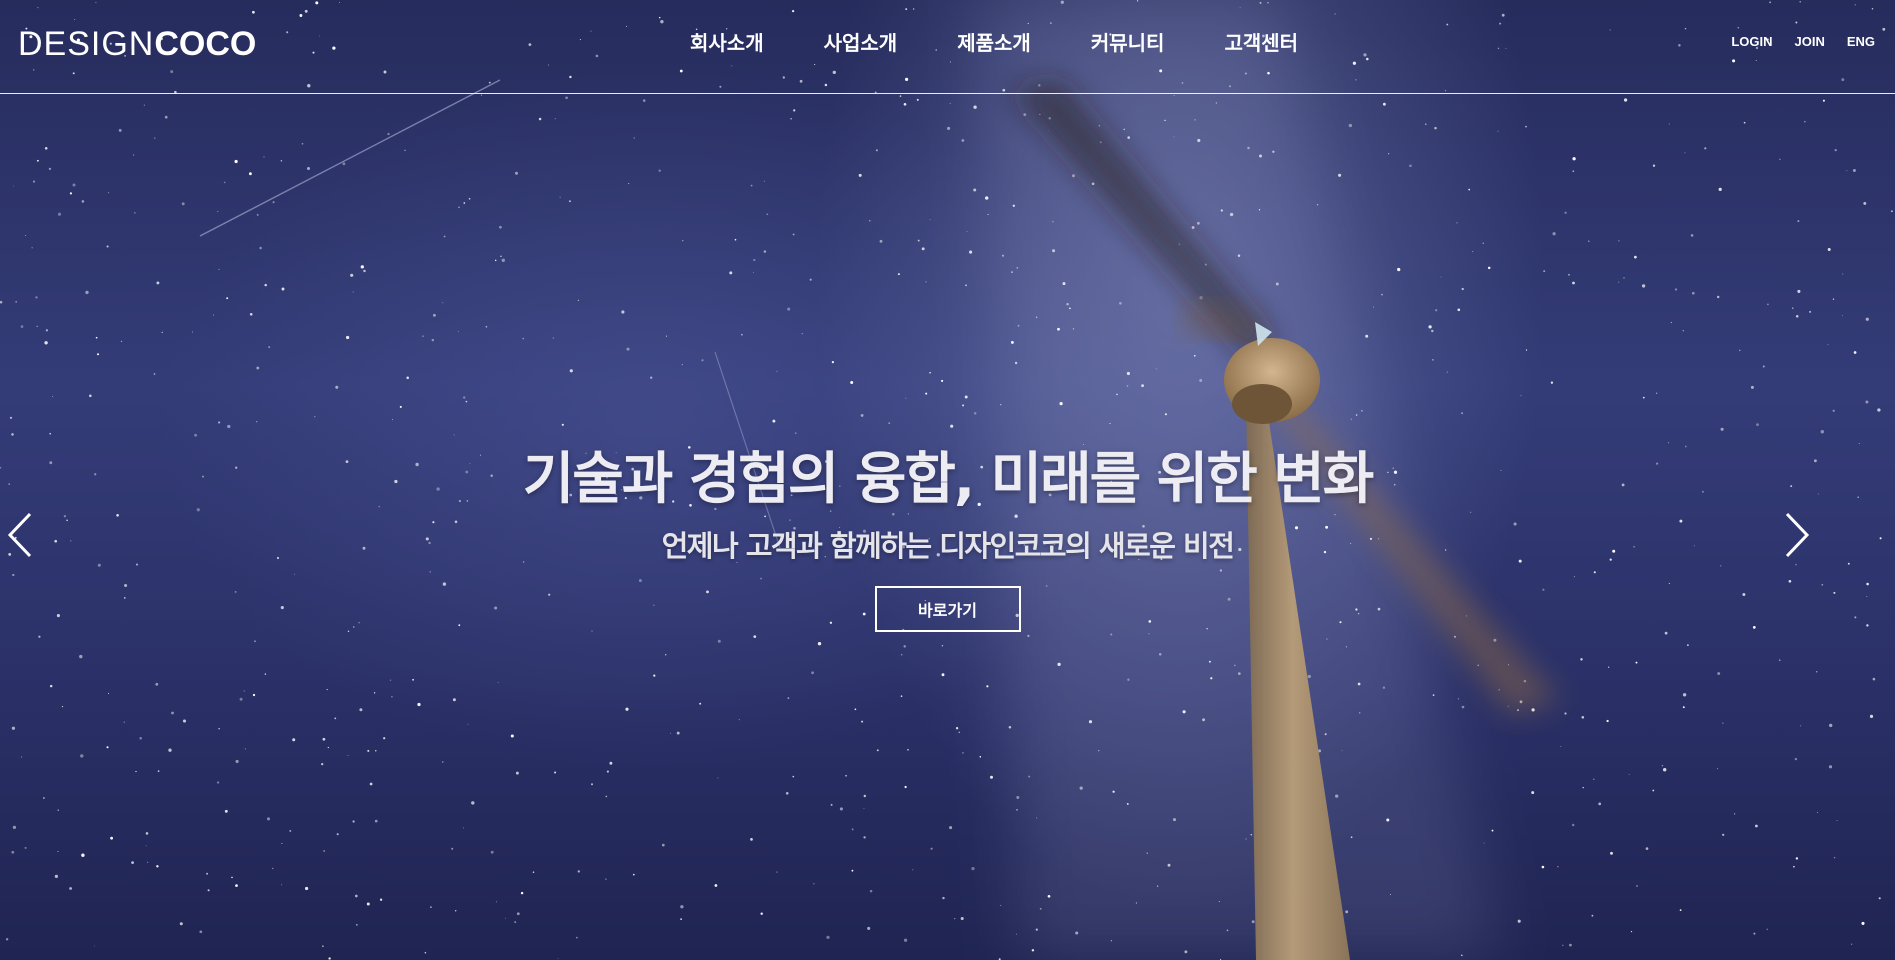  I want to click on chevron-right-icon, so click(1797, 535).